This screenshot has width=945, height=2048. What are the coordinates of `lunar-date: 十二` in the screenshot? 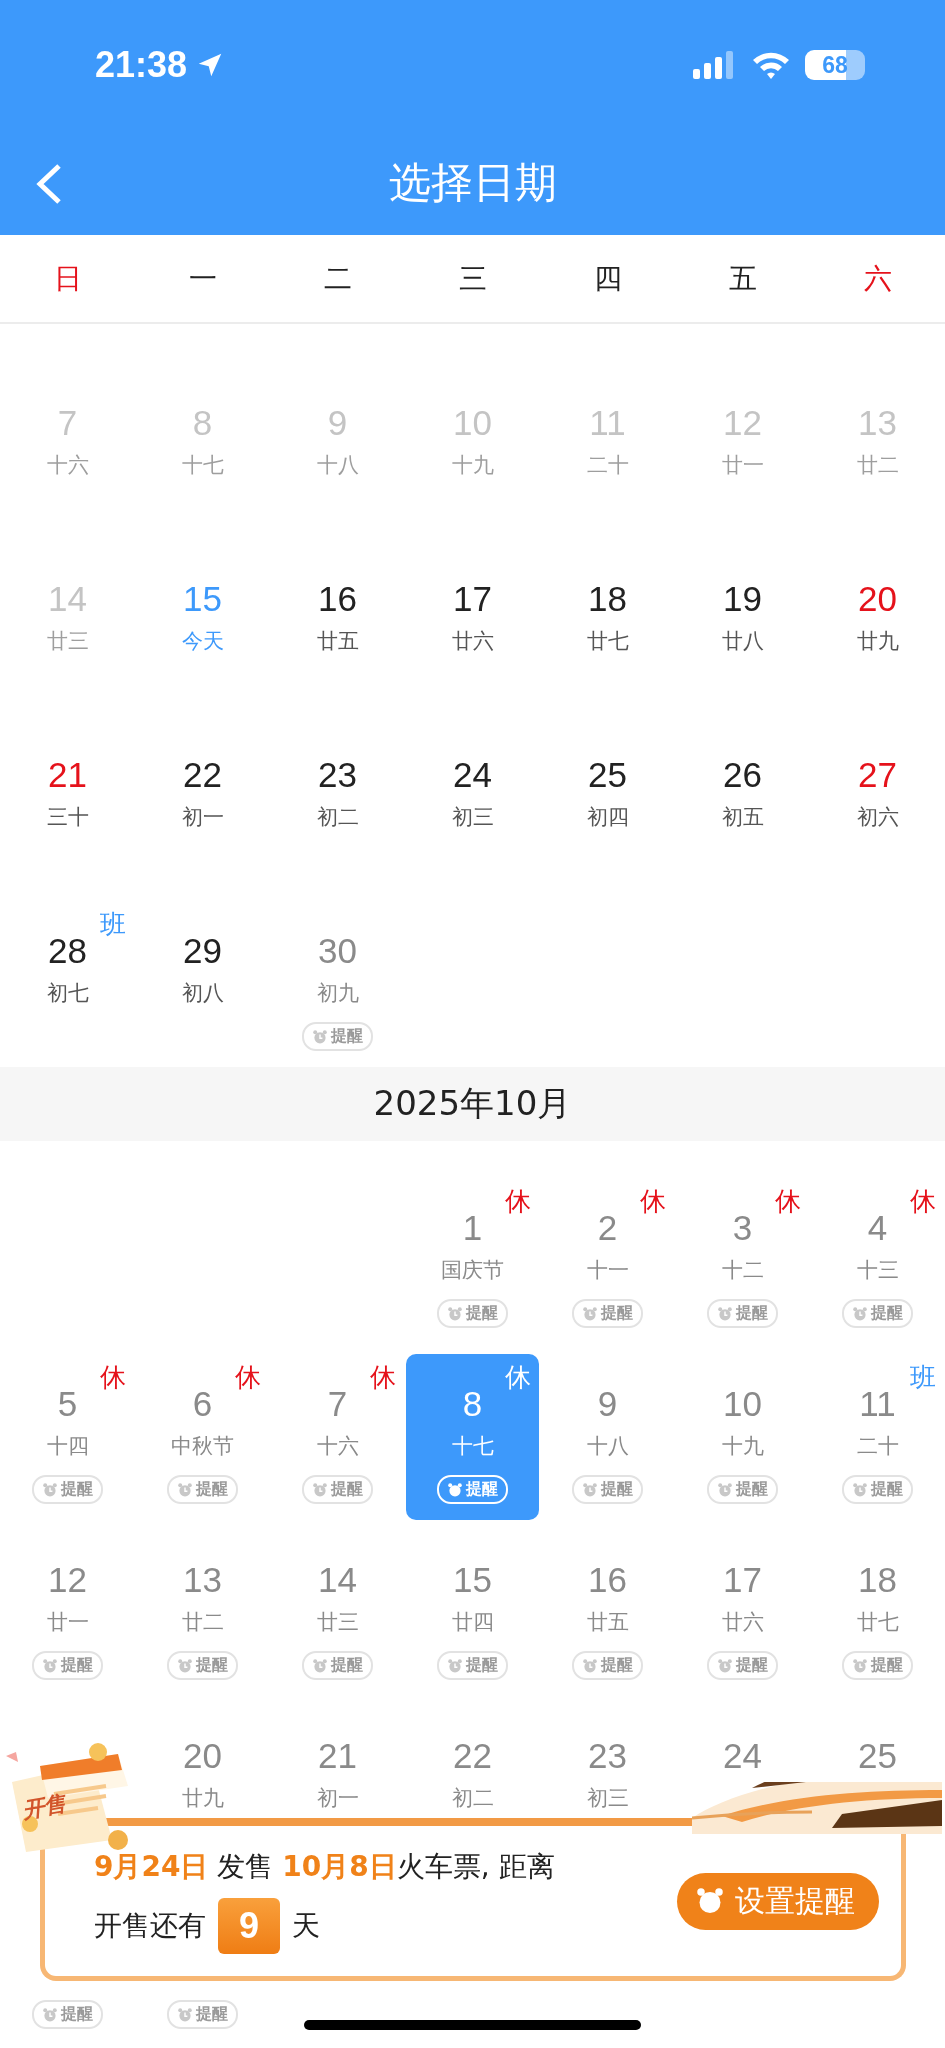 It's located at (742, 1270).